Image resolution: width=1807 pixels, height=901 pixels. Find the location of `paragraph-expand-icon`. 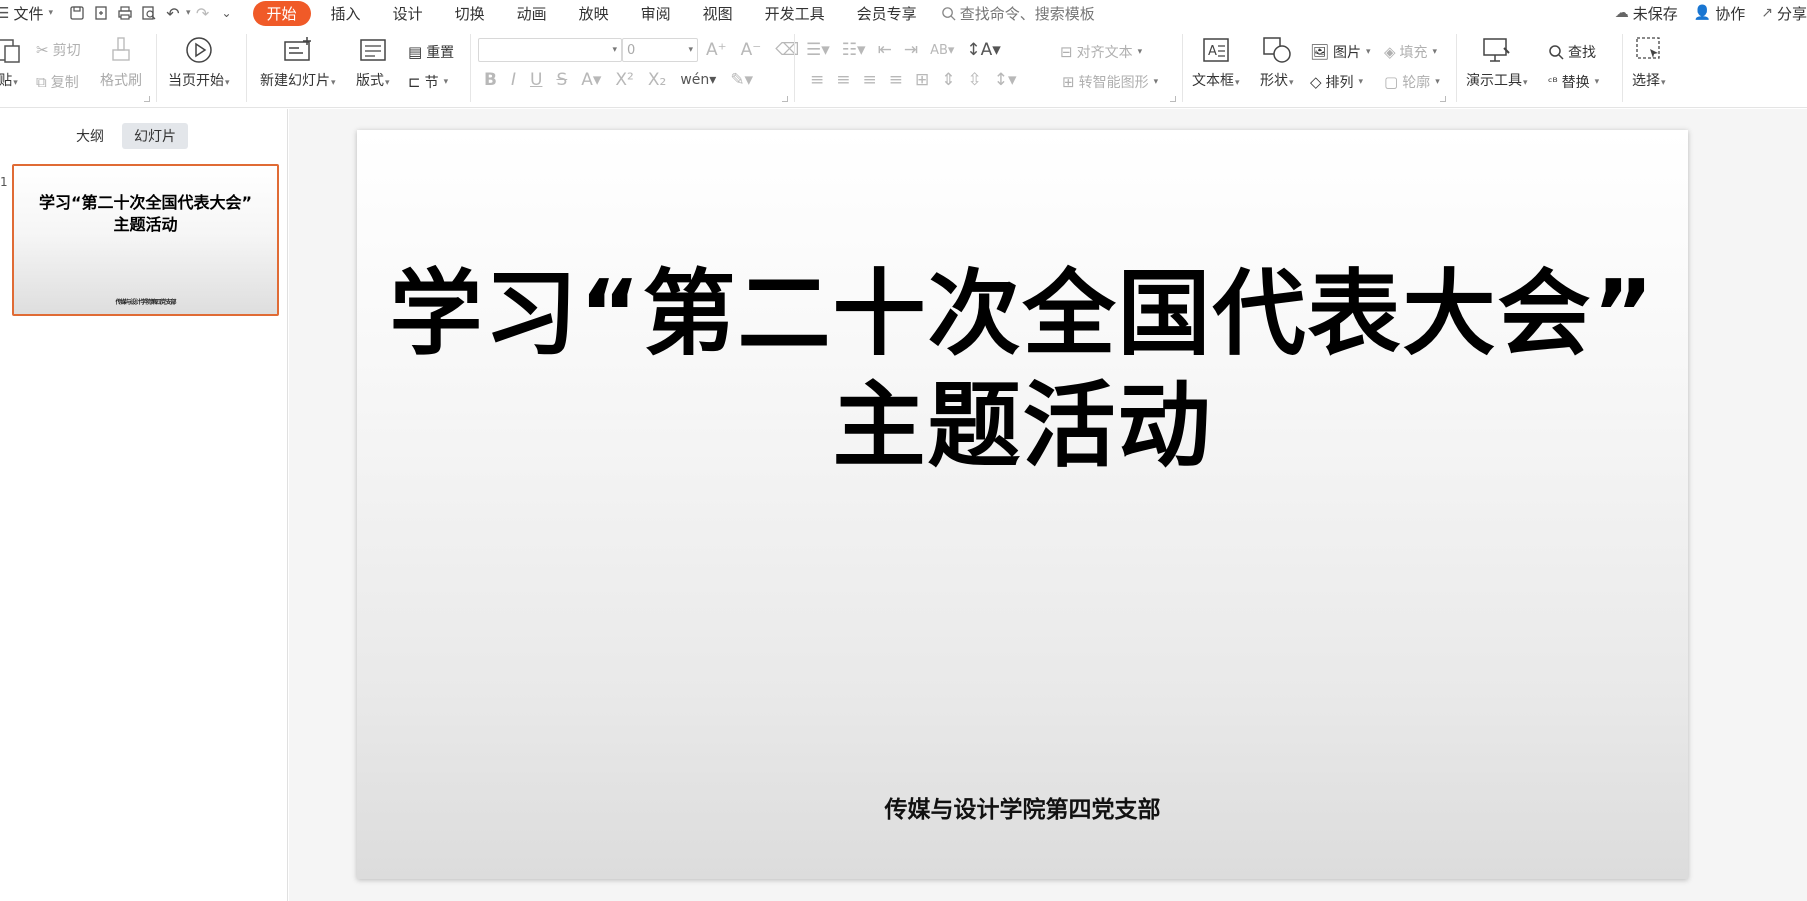

paragraph-expand-icon is located at coordinates (1173, 99).